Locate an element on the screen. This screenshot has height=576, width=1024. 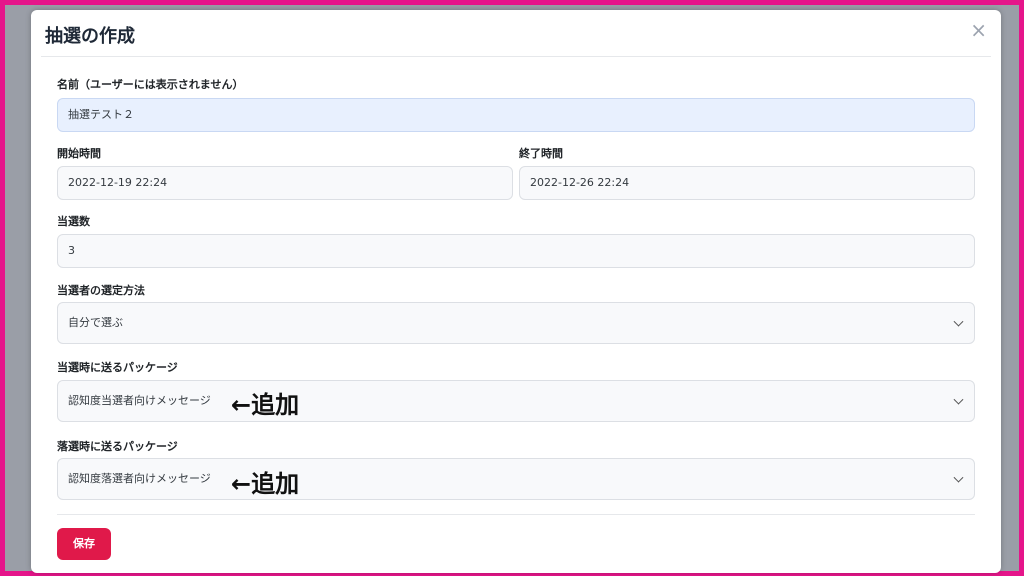
end-time-label: 終了時間 is located at coordinates (541, 153).